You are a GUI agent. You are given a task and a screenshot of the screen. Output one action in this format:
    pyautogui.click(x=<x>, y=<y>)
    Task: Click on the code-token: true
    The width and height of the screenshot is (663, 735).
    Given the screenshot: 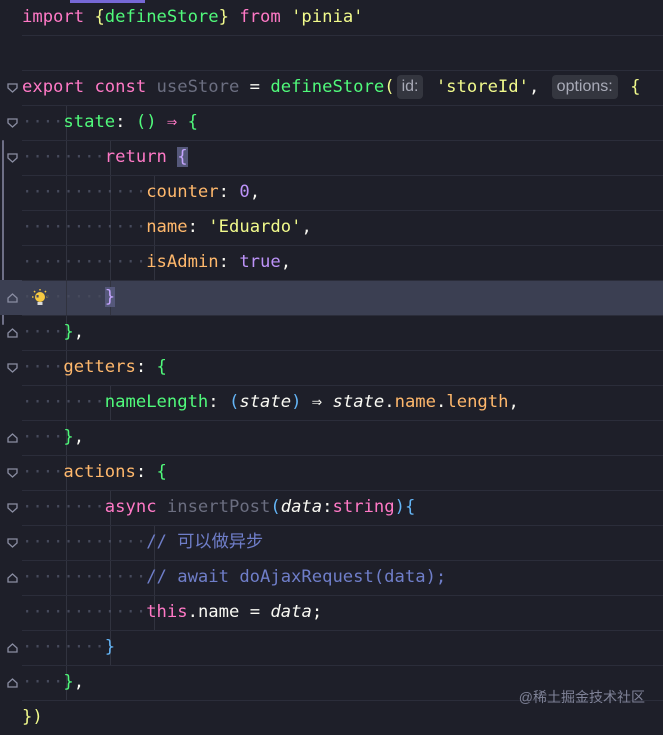 What is the action you would take?
    pyautogui.click(x=260, y=262)
    